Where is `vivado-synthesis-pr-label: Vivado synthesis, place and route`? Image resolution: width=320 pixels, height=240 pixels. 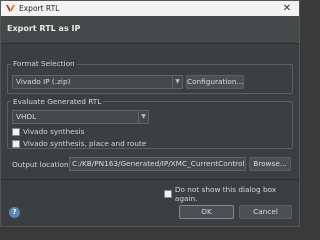
vivado-synthesis-pr-label: Vivado synthesis, place and route is located at coordinates (85, 143).